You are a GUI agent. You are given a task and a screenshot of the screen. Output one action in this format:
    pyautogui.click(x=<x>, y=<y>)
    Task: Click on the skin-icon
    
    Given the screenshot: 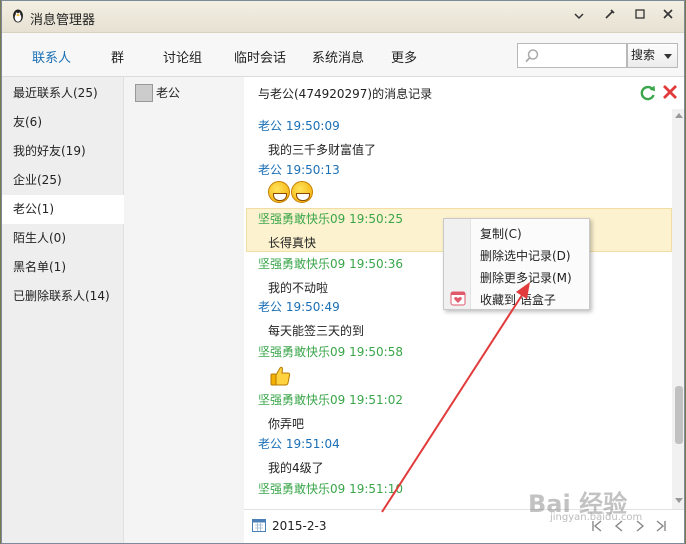 What is the action you would take?
    pyautogui.click(x=610, y=16)
    